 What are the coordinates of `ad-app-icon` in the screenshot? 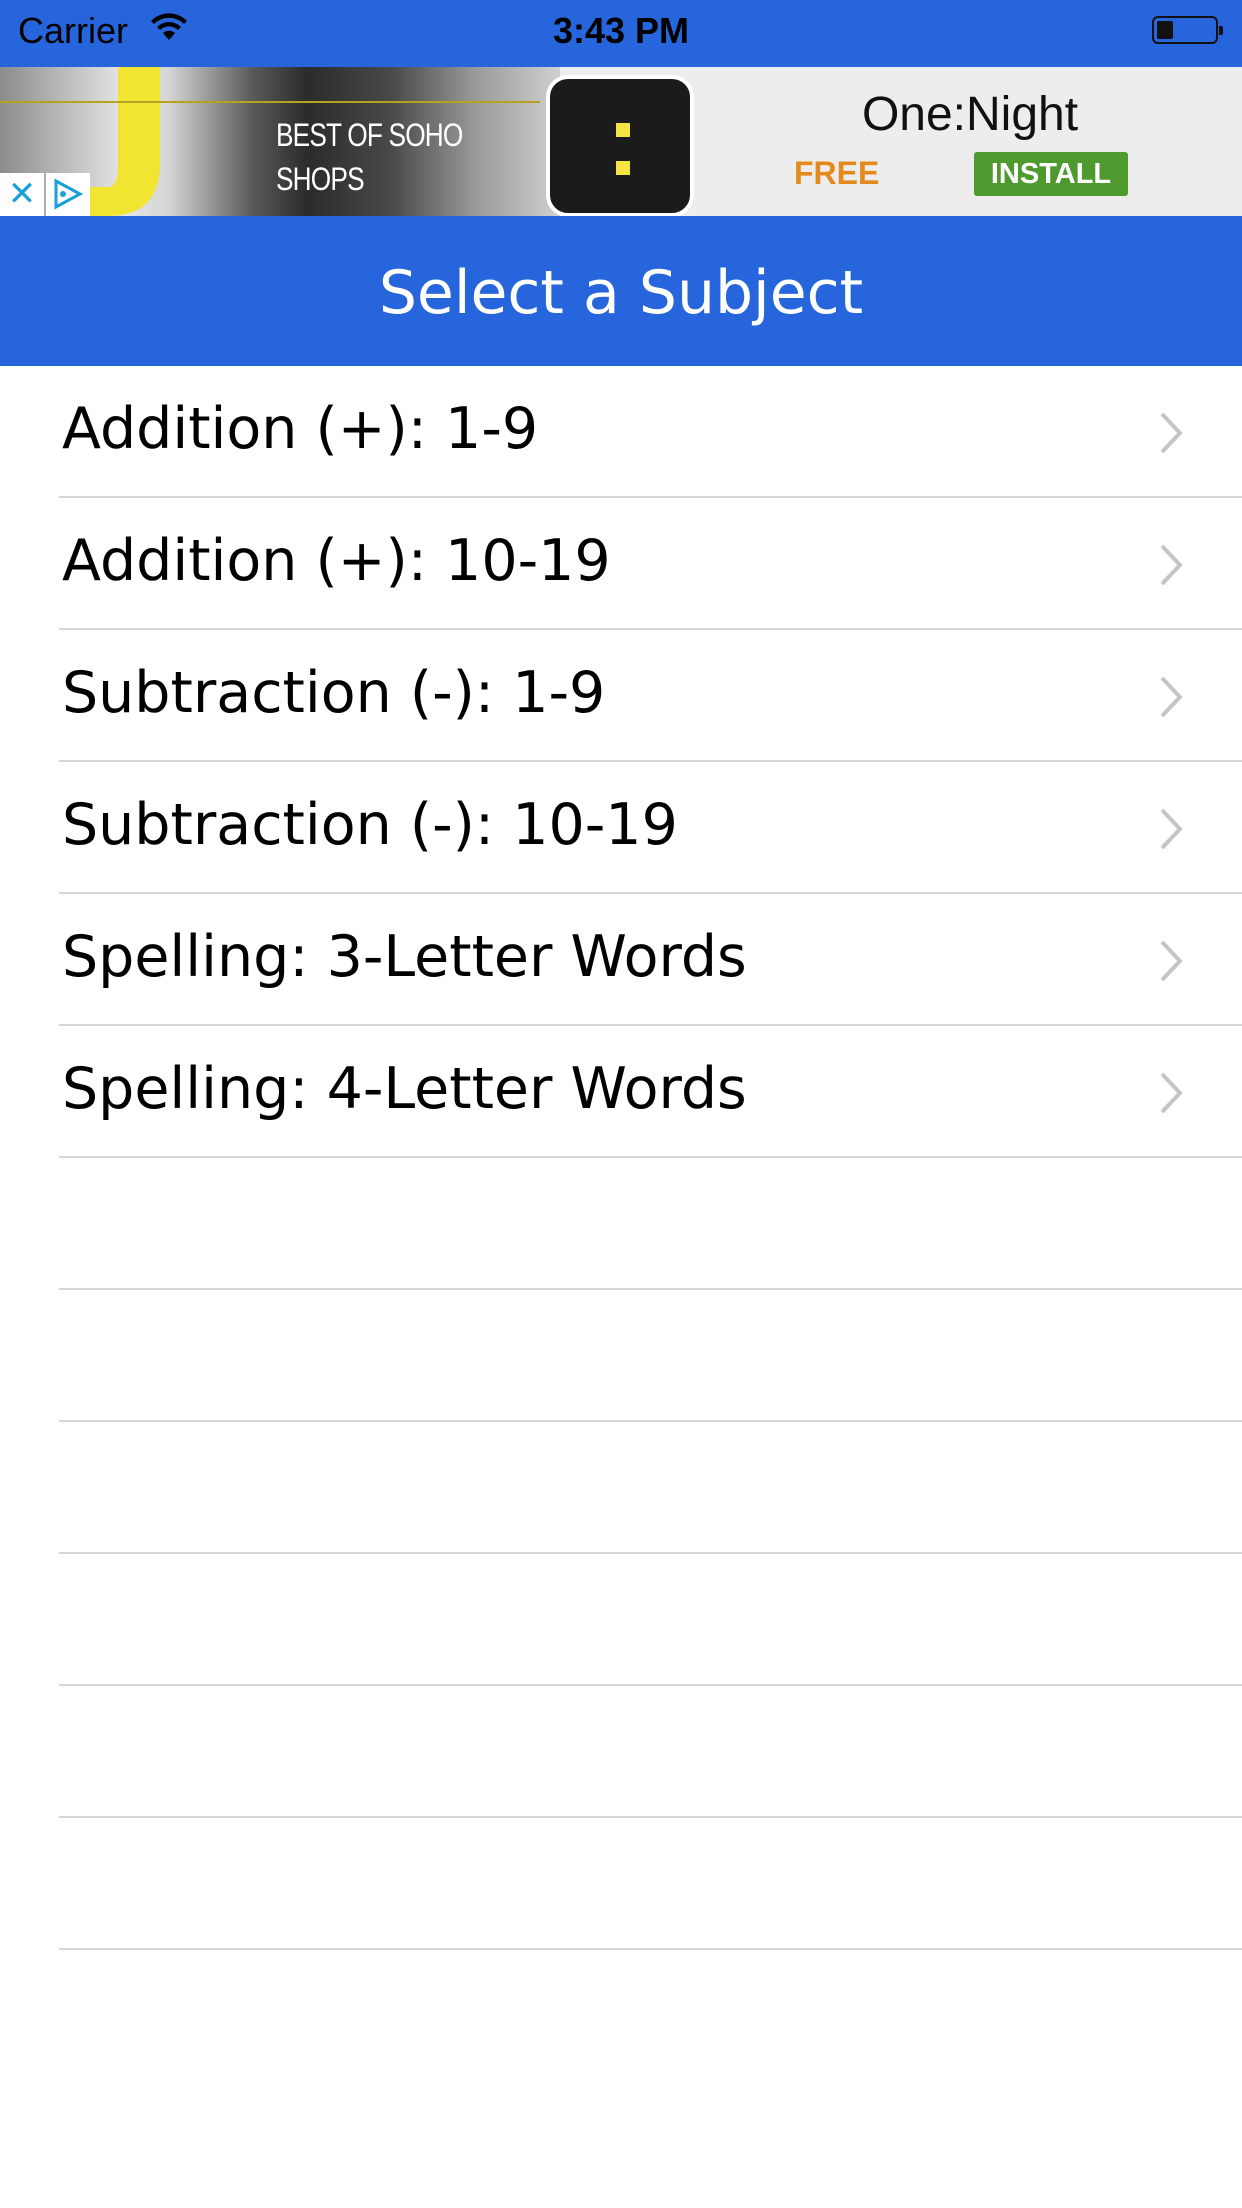 It's located at (620, 145).